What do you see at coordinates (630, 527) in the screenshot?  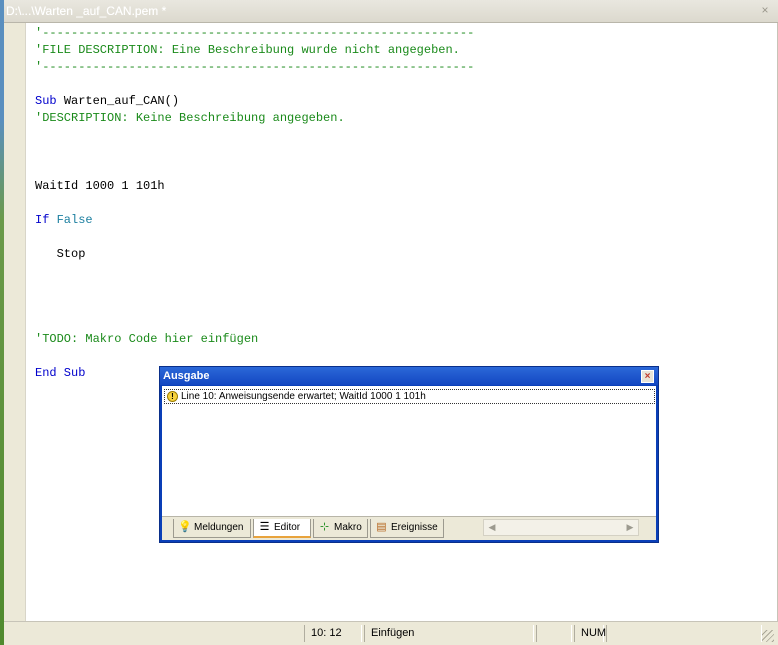 I see `scroll-right-icon: ▶` at bounding box center [630, 527].